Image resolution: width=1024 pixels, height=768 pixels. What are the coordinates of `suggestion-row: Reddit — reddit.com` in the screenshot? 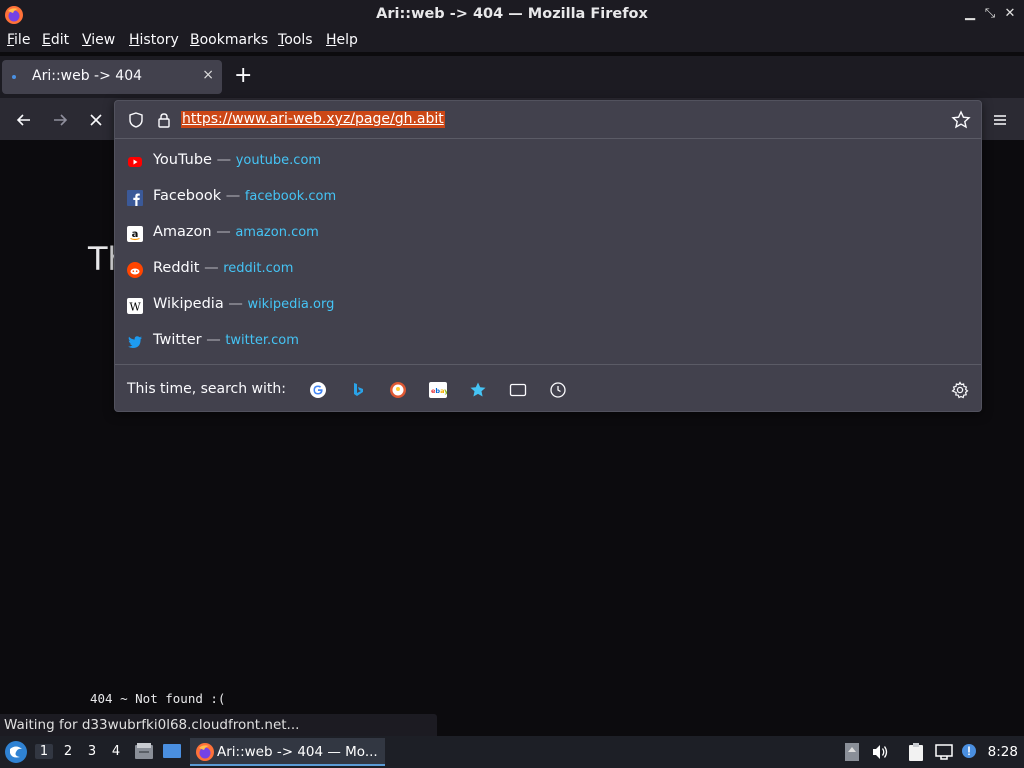 It's located at (548, 270).